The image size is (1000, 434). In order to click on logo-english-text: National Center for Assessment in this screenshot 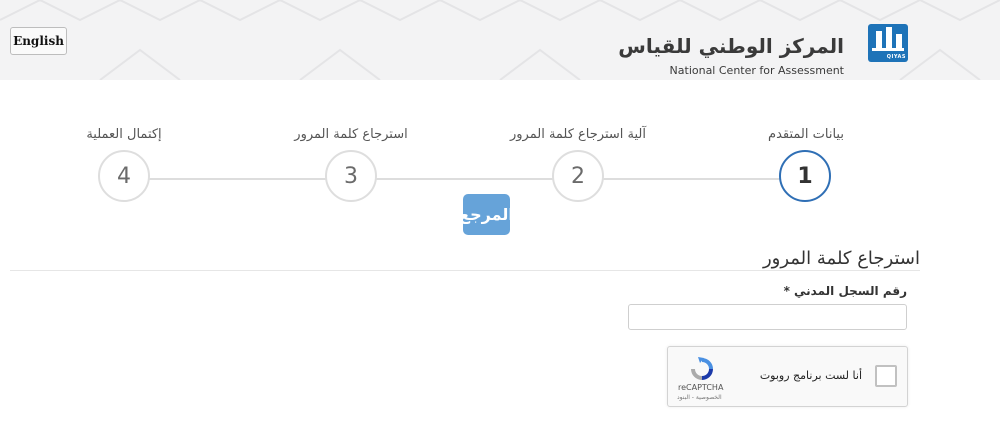, I will do `click(756, 70)`.